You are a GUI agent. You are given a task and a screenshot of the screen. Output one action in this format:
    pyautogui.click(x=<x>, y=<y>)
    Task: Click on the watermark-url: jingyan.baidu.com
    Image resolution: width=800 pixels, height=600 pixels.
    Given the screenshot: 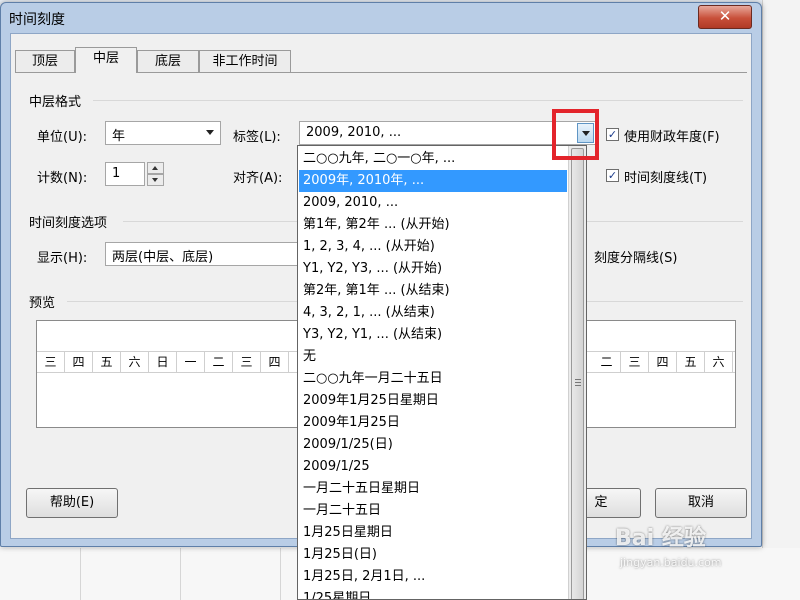 What is the action you would take?
    pyautogui.click(x=671, y=562)
    